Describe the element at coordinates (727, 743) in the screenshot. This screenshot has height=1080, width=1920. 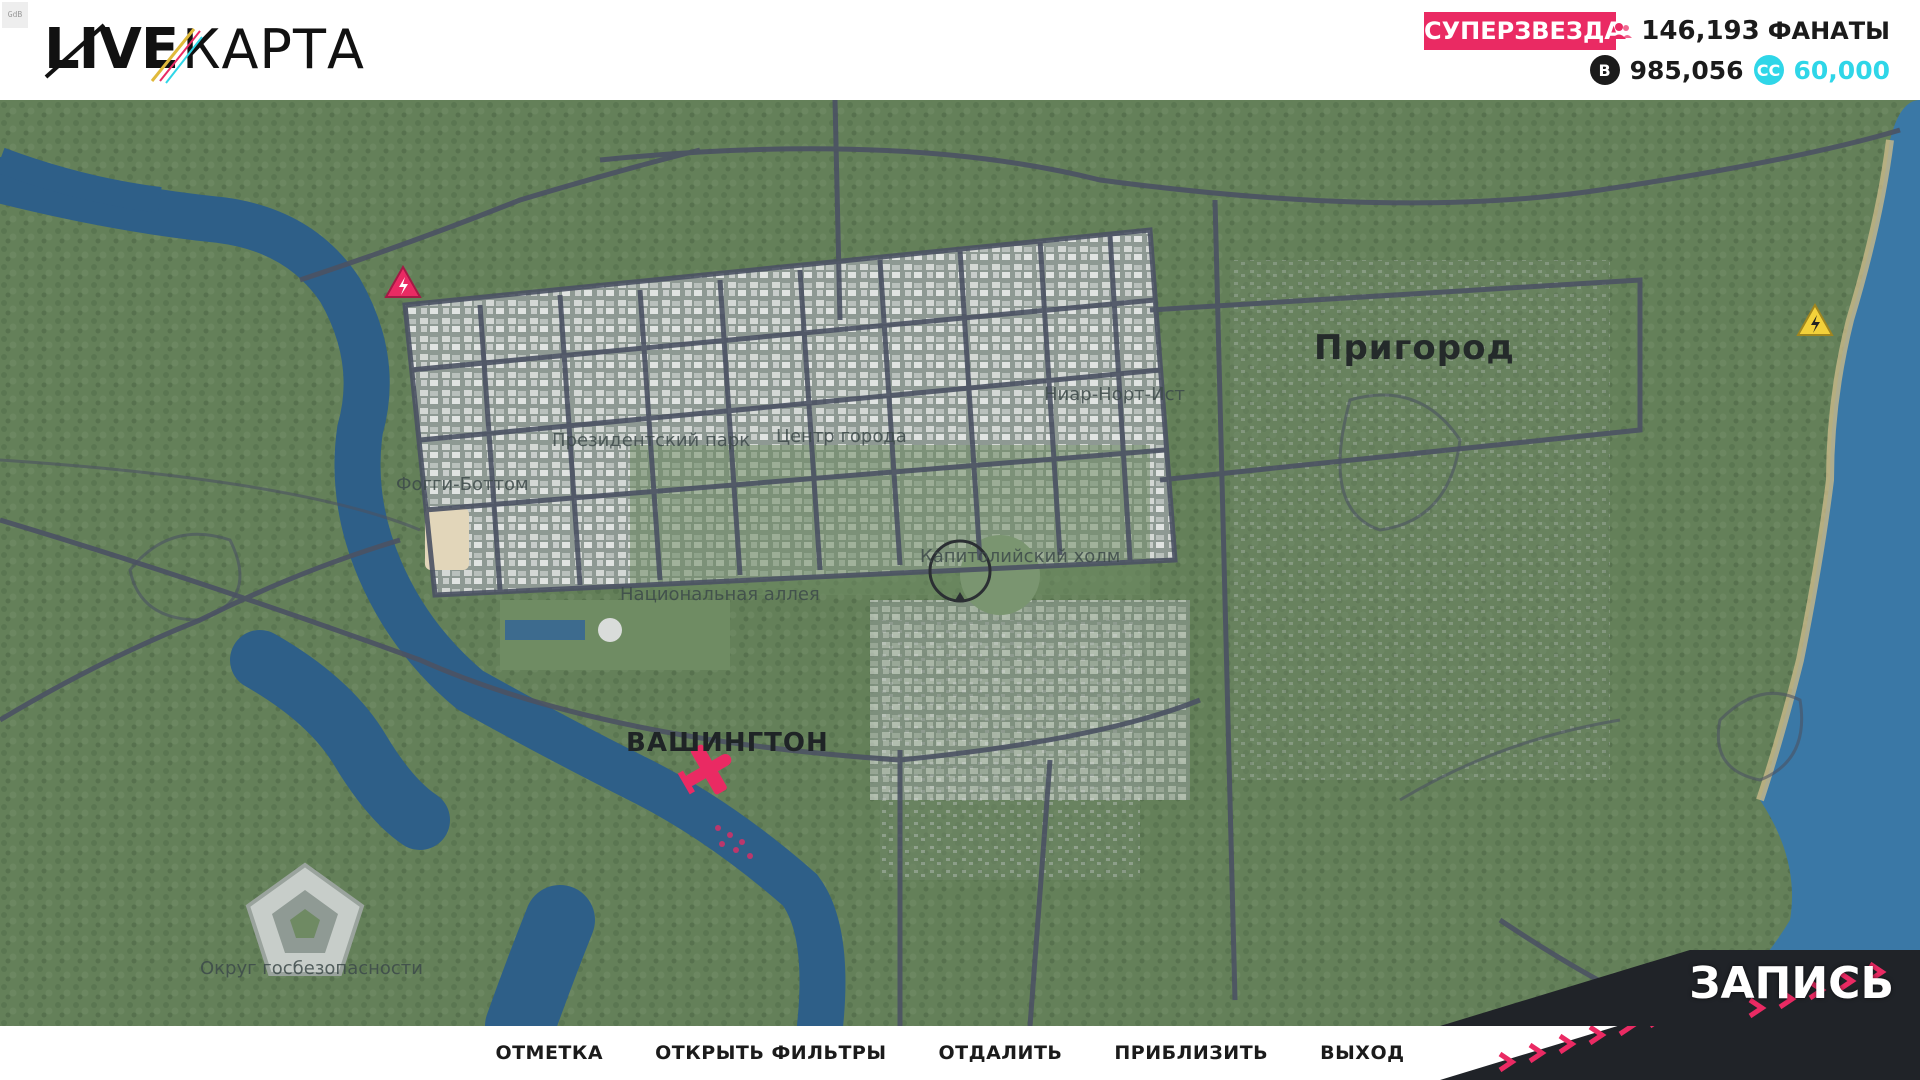
I see `city-label: ВАШИНГТОН` at that location.